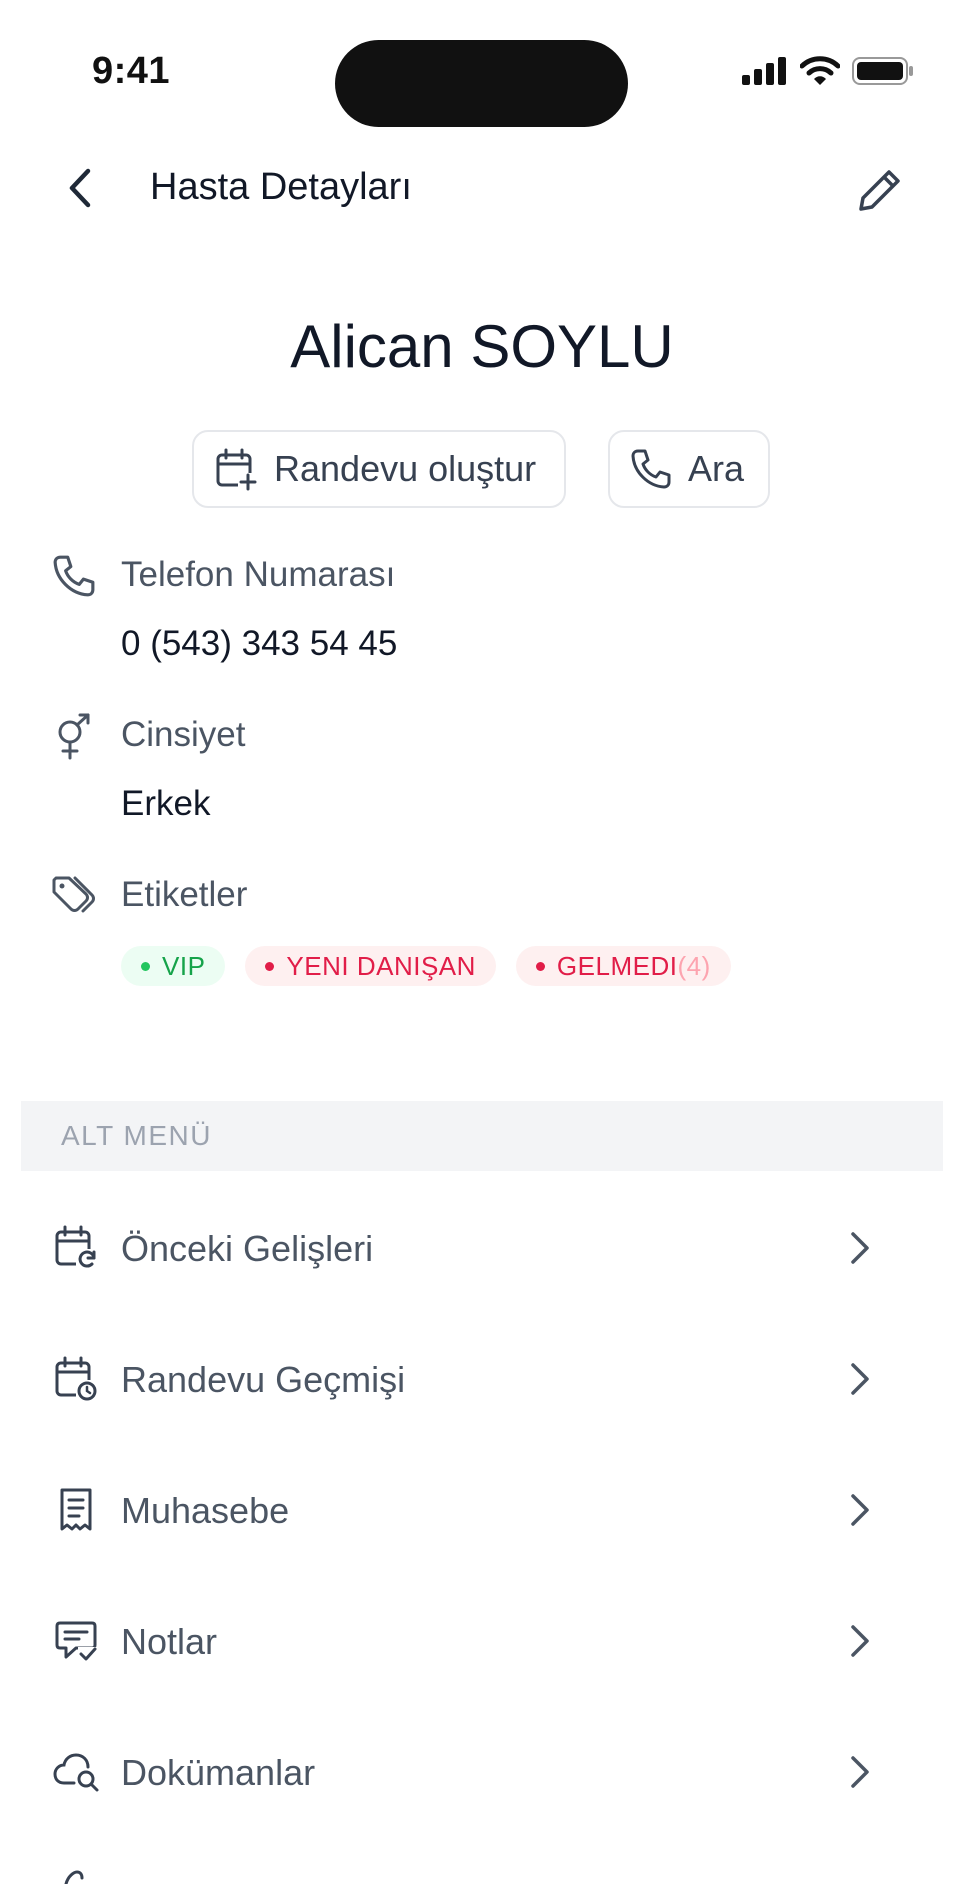  Describe the element at coordinates (76, 1379) in the screenshot. I see `calendar-clock-icon` at that location.